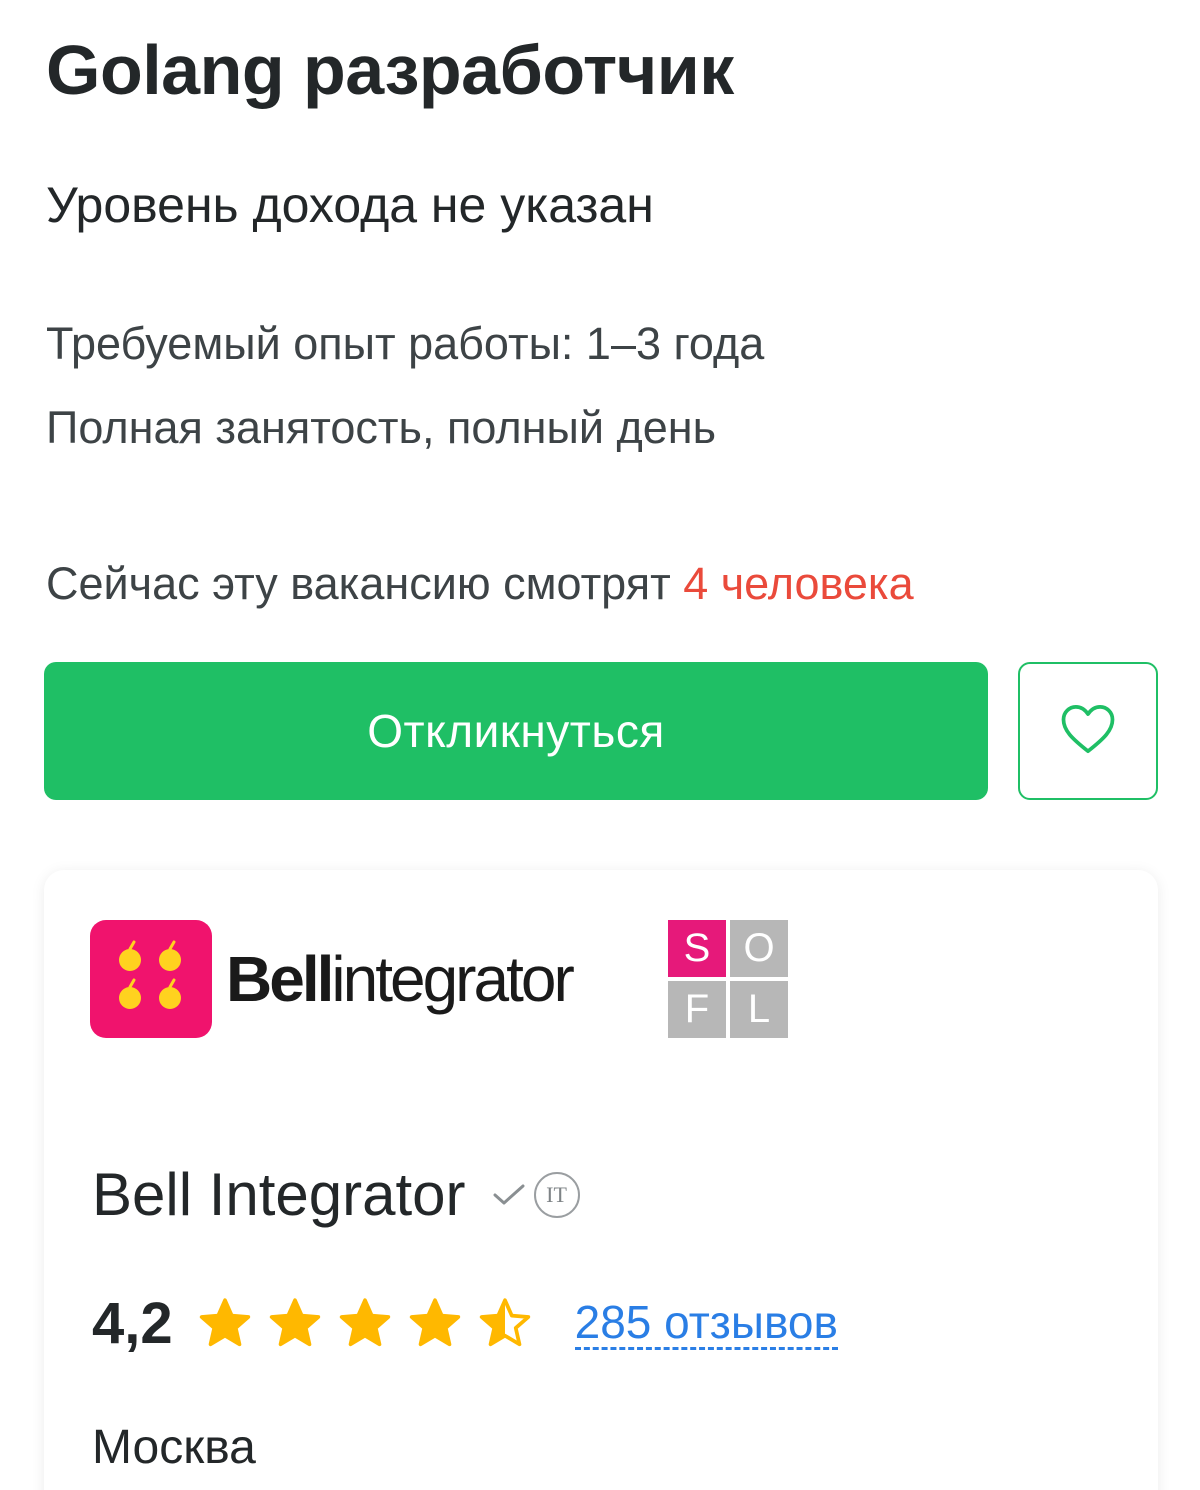 The width and height of the screenshot is (1200, 1490). Describe the element at coordinates (759, 948) in the screenshot. I see `sofl-letter: O` at that location.